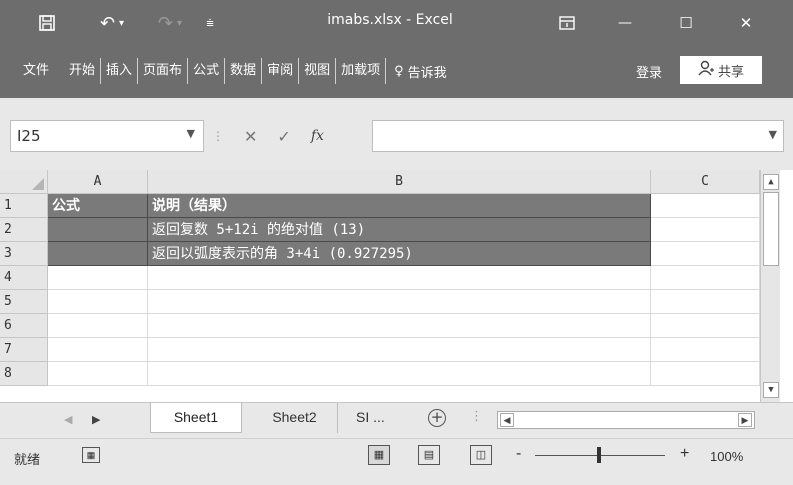 The width and height of the screenshot is (793, 485). Describe the element at coordinates (399, 350) in the screenshot. I see `cell-b7` at that location.